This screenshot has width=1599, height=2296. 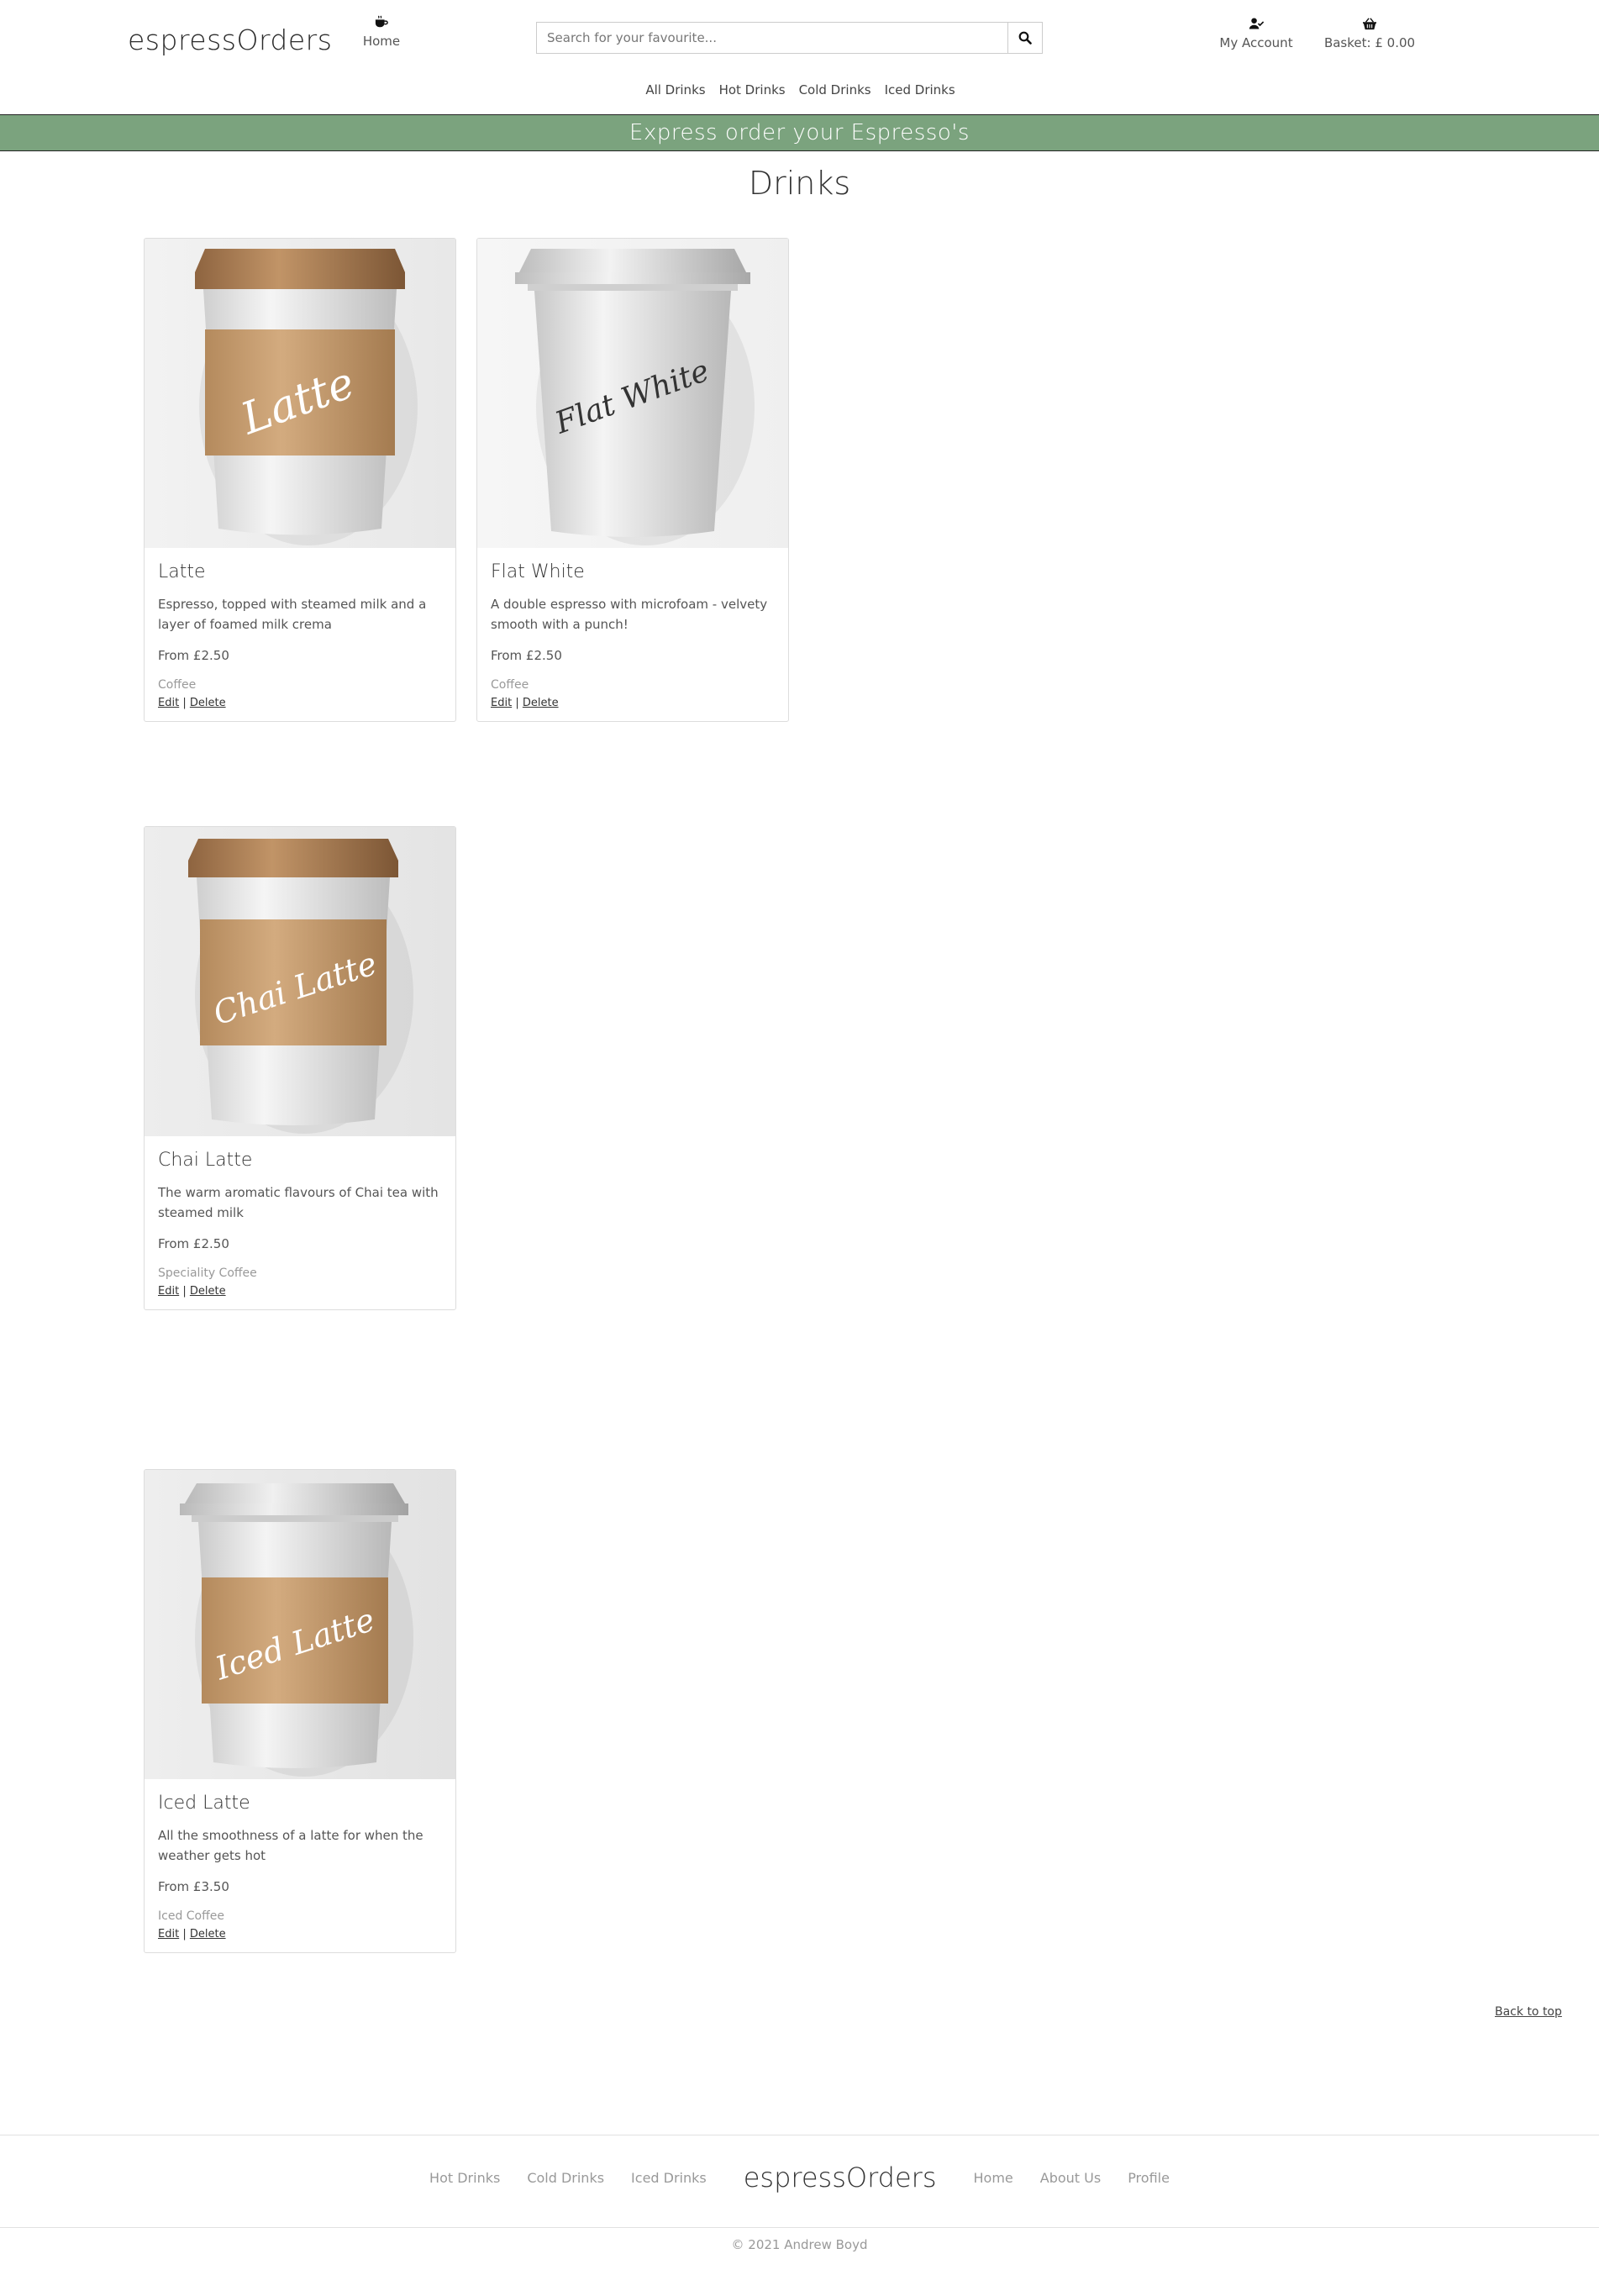 I want to click on product-category: Speciality Coffee, so click(x=300, y=1273).